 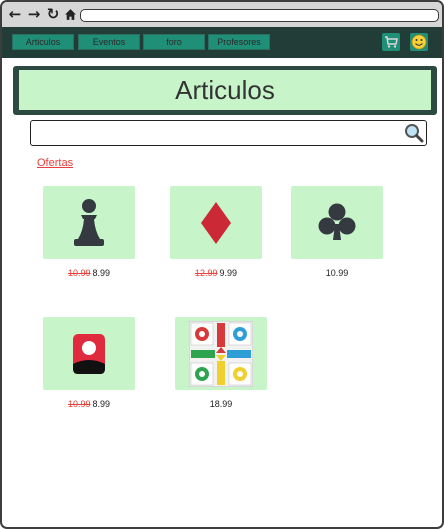 I want to click on user-smiley-icon, so click(x=419, y=42).